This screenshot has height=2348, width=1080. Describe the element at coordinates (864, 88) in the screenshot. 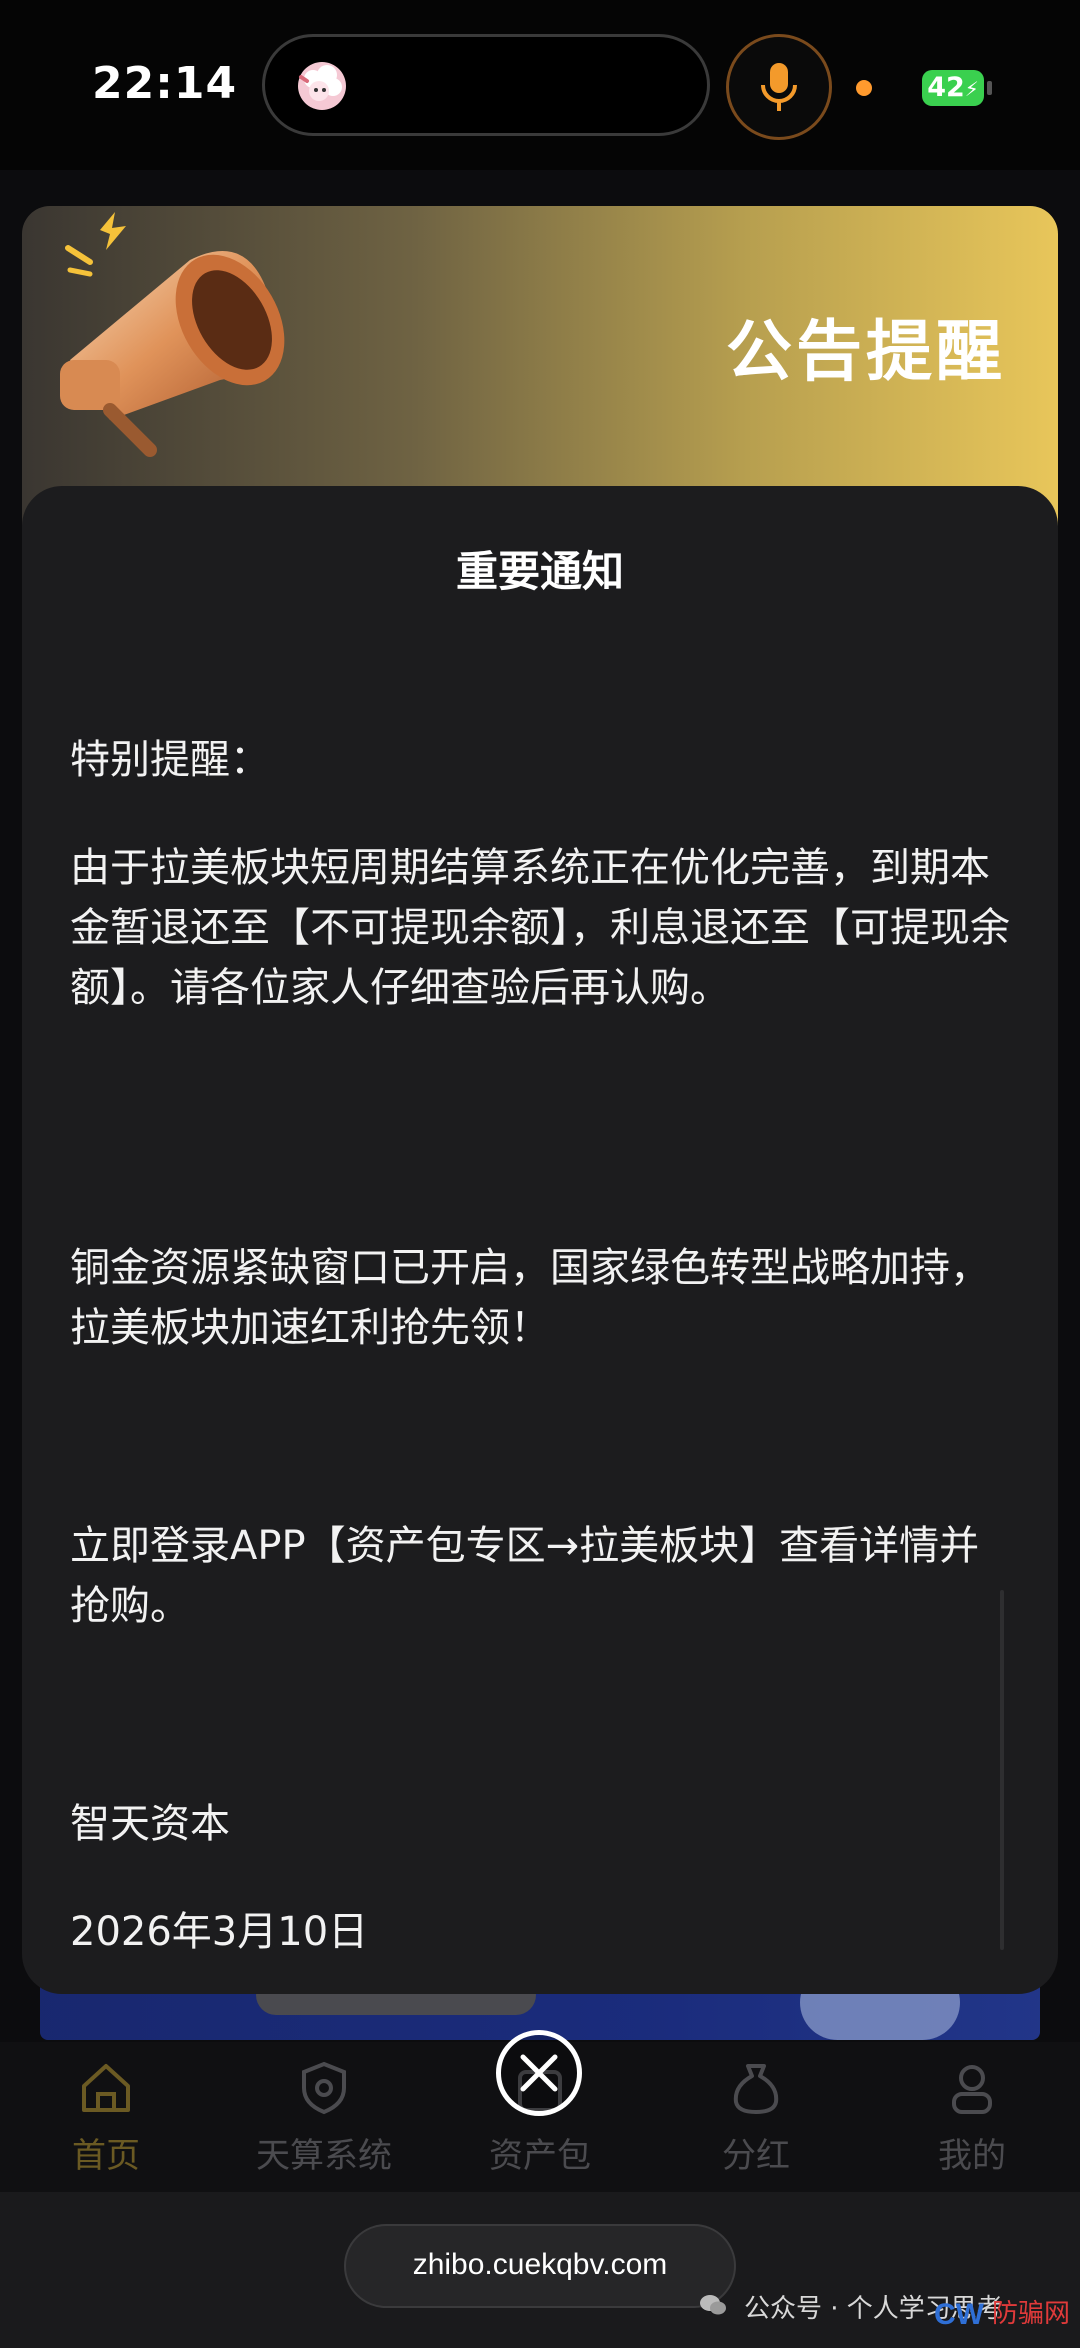

I see `privacy-dot` at that location.